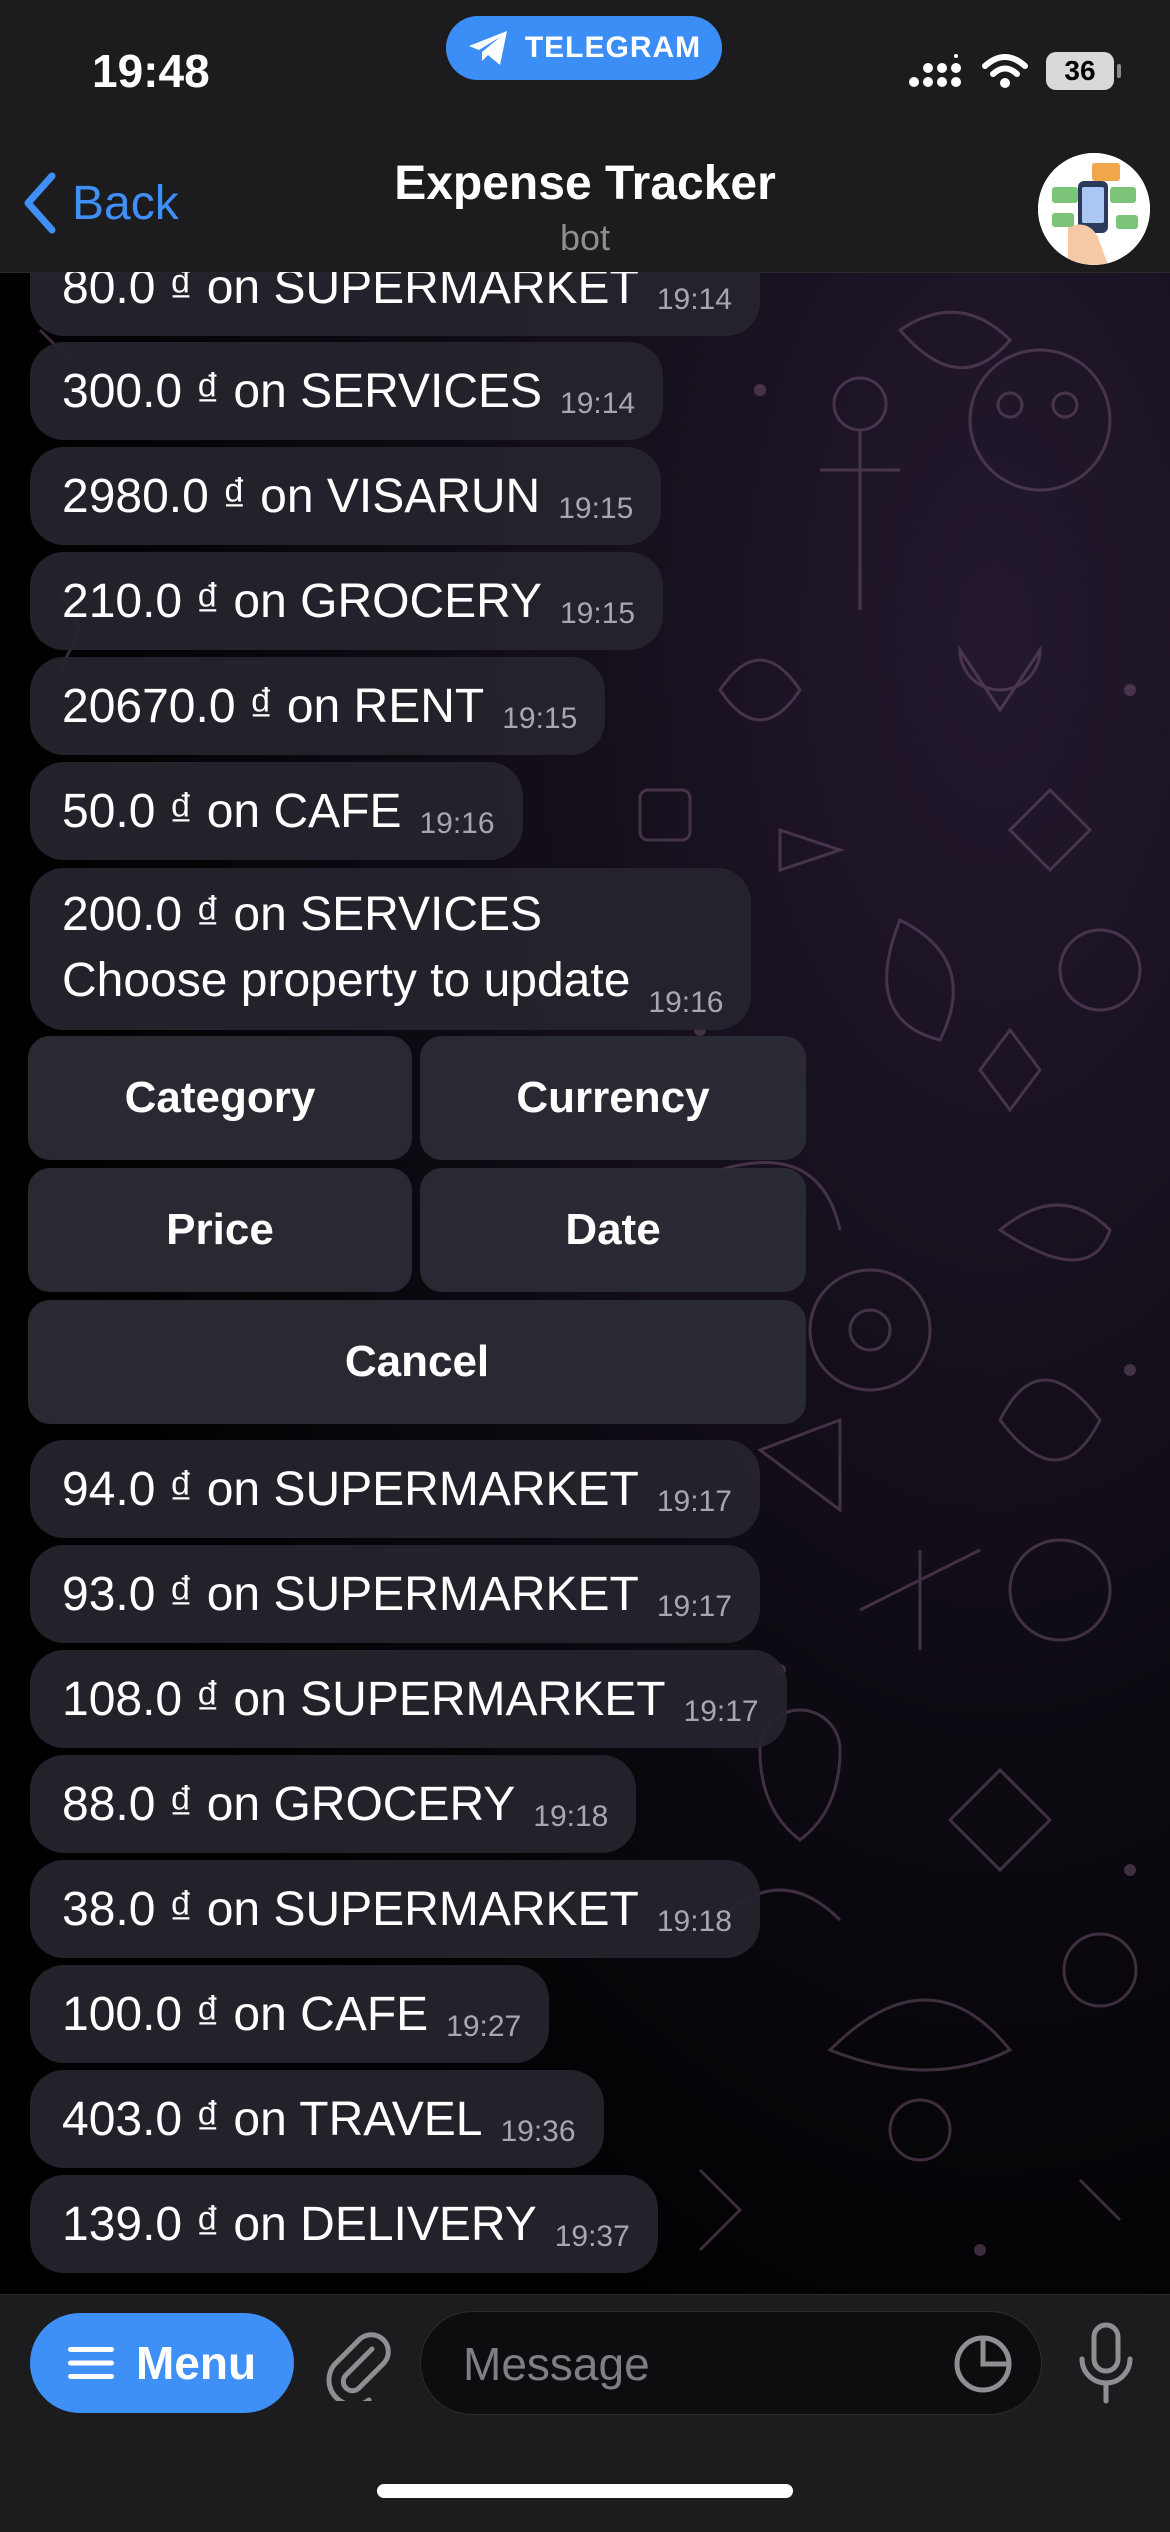  What do you see at coordinates (220, 1098) in the screenshot?
I see `category-button: Category` at bounding box center [220, 1098].